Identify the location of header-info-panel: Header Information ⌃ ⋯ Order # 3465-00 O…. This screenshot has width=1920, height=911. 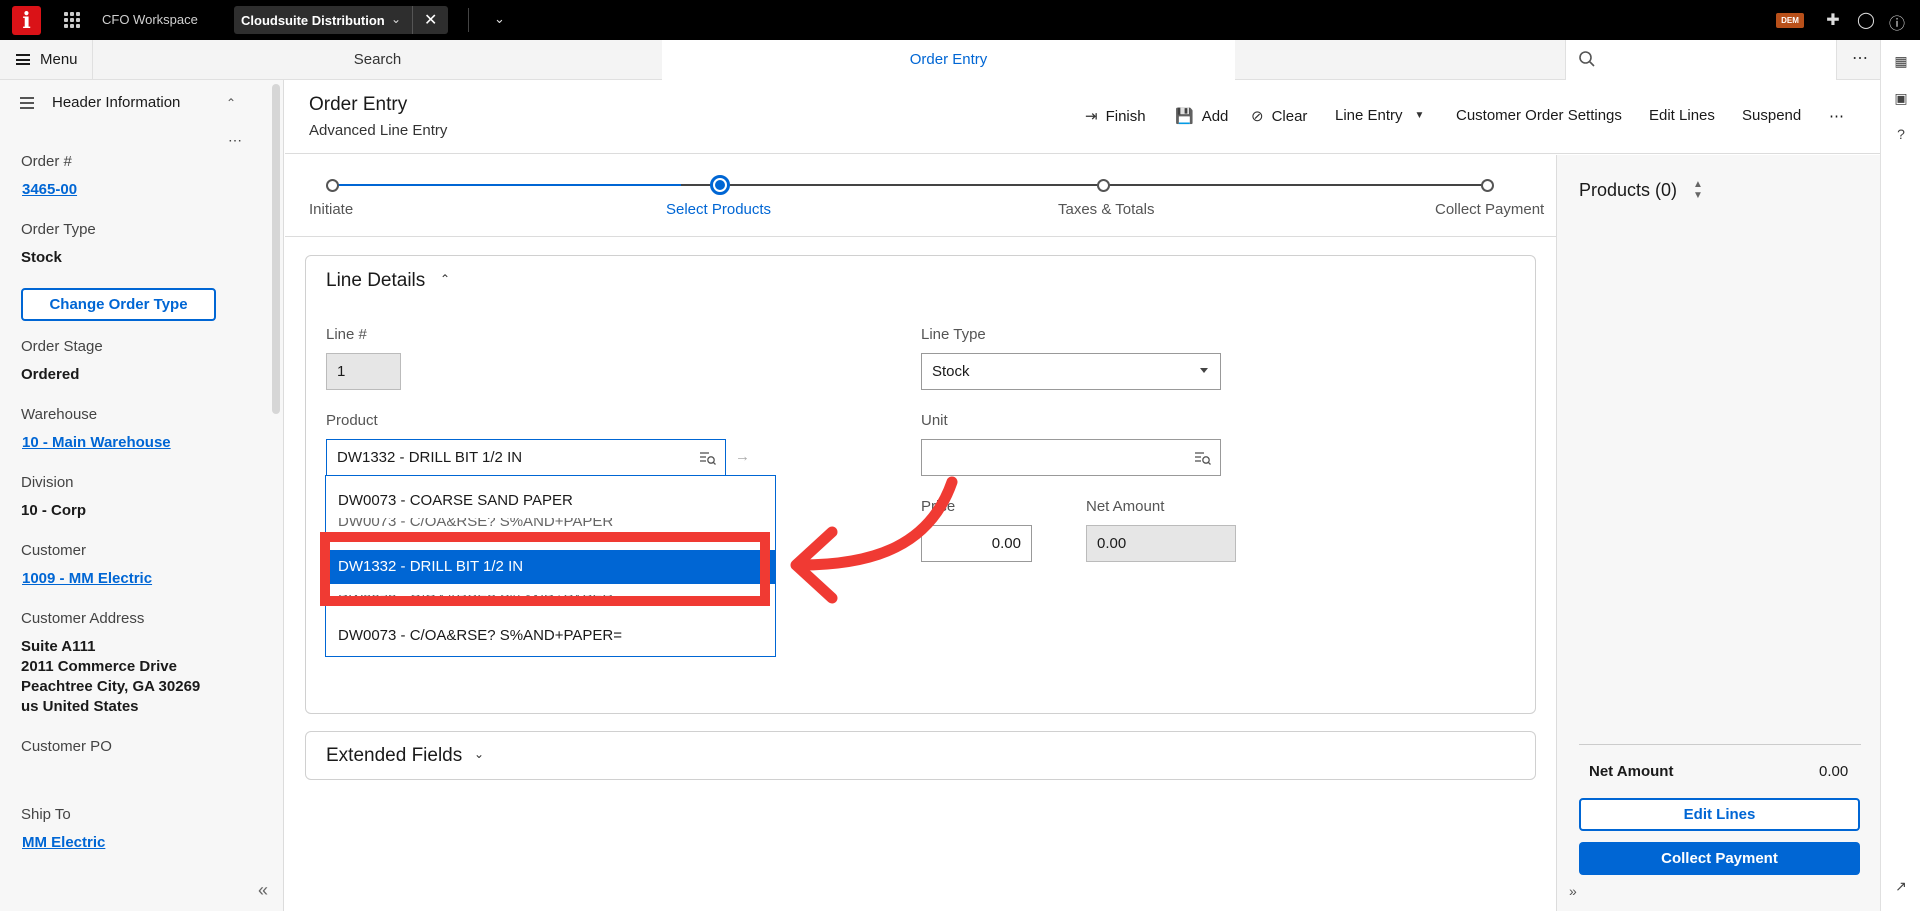
(142, 495).